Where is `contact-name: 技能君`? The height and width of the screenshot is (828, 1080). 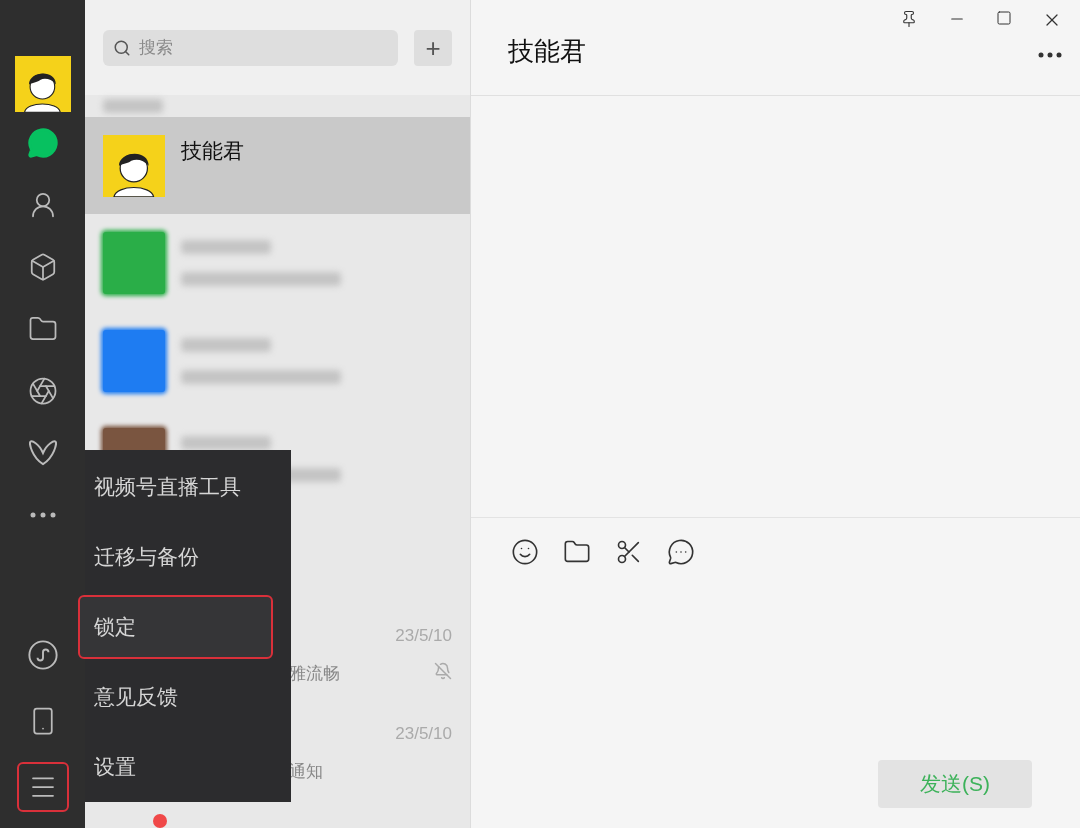 contact-name: 技能君 is located at coordinates (212, 151).